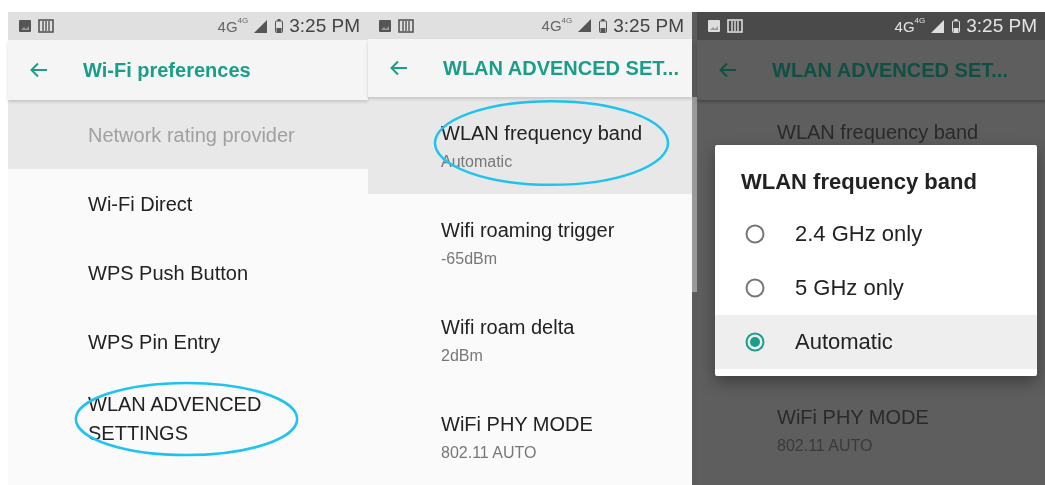 The height and width of the screenshot is (485, 1045). I want to click on row-summary: -65dBm, so click(470, 258).